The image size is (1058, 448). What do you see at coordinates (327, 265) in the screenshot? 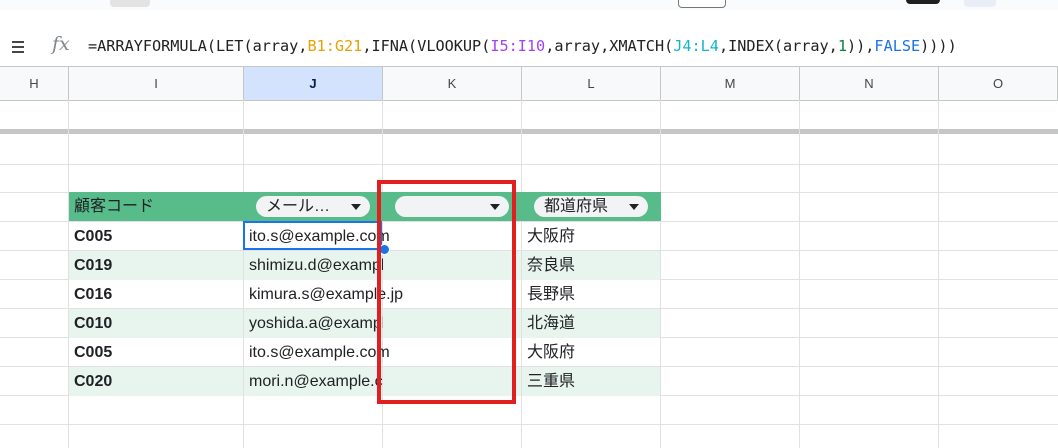
I see `email-cell: shimizu.d@example.jp` at bounding box center [327, 265].